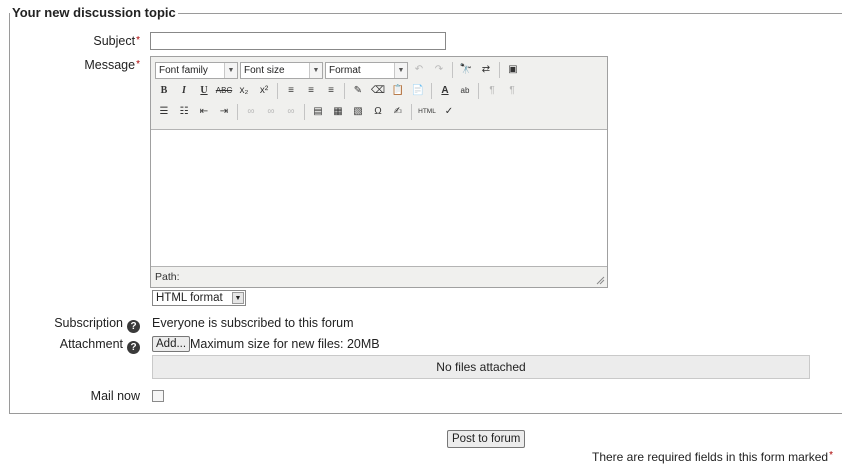  I want to click on font-family-select: Font family ▼, so click(196, 70).